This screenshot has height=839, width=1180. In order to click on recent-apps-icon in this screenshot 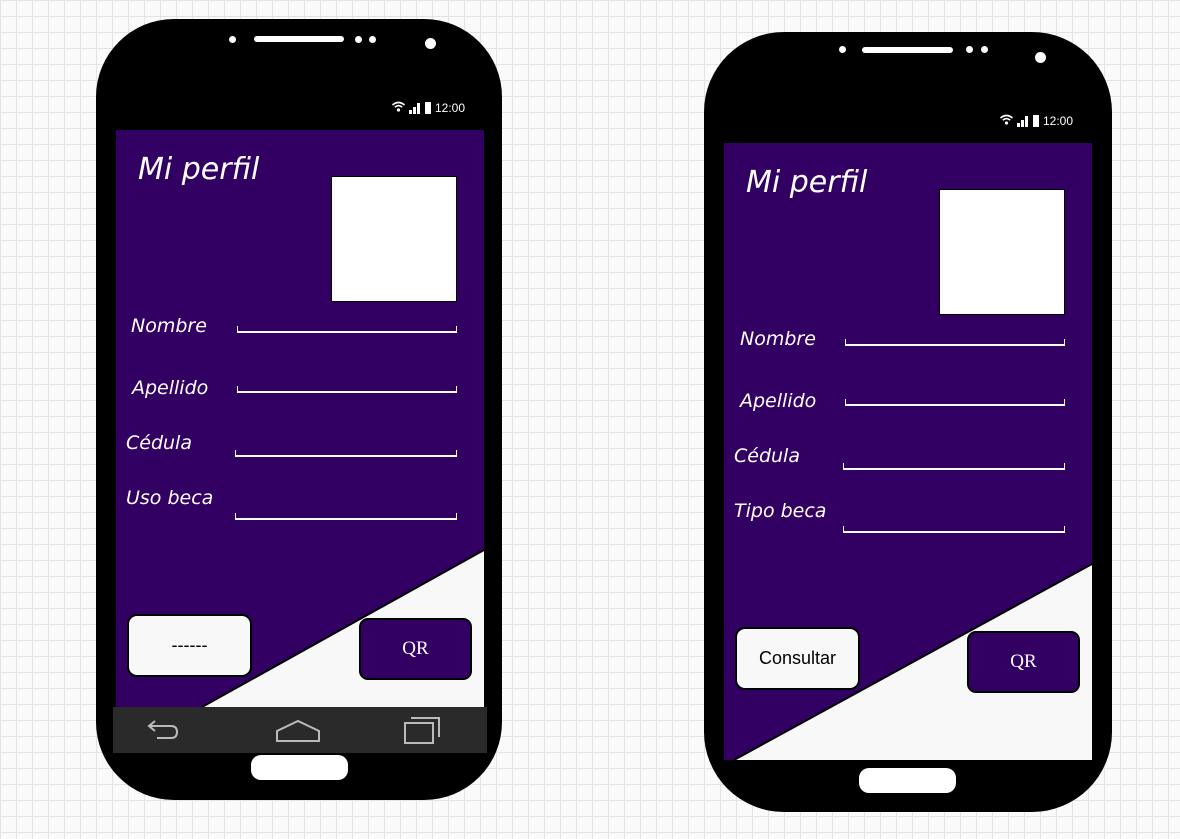, I will do `click(423, 732)`.